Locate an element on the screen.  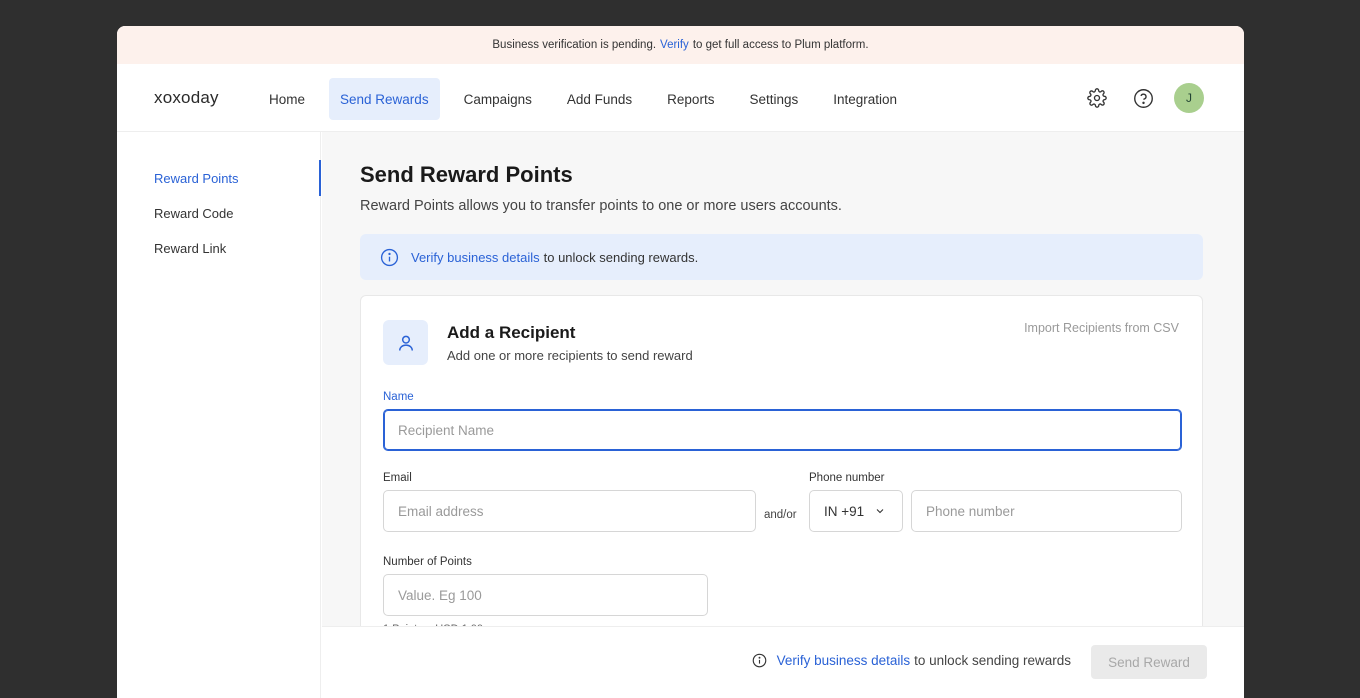
sidebar-item-reward-code: Reward Code is located at coordinates (194, 213).